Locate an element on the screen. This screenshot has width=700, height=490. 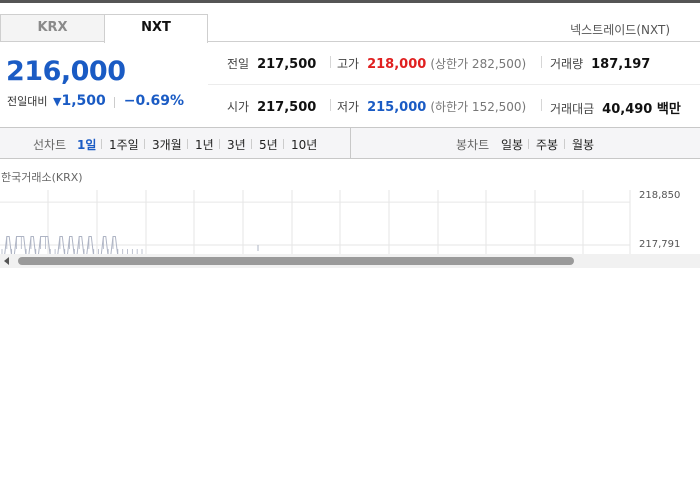
stat-value: 40,490 백만 is located at coordinates (641, 109).